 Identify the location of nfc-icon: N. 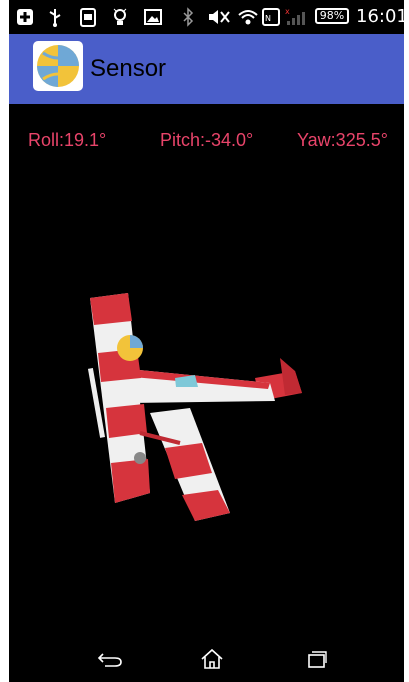
(271, 17).